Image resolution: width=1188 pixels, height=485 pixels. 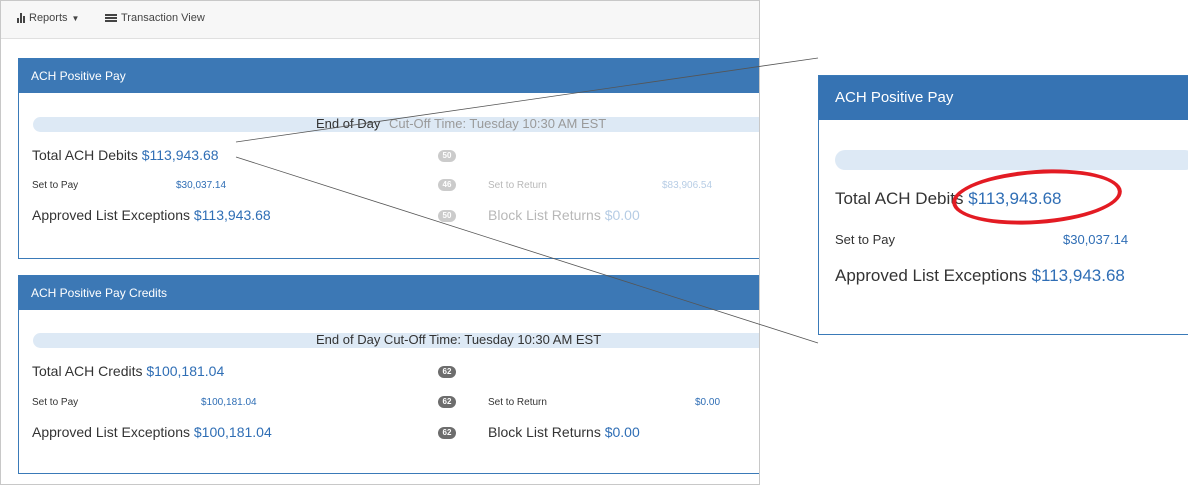 What do you see at coordinates (707, 402) in the screenshot?
I see `set-to-return-value: $0.00` at bounding box center [707, 402].